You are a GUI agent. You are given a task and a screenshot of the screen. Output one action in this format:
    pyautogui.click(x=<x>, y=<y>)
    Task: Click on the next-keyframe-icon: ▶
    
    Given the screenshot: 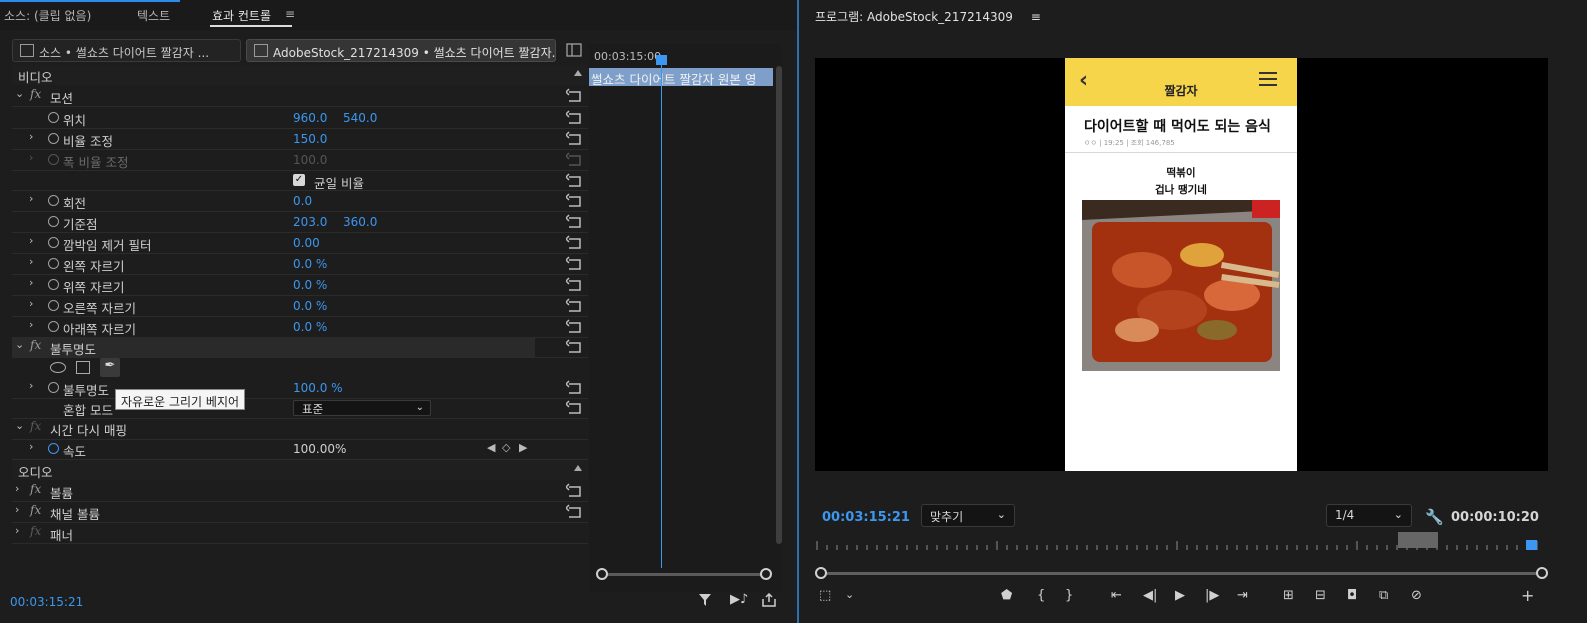 What is the action you would take?
    pyautogui.click(x=523, y=447)
    